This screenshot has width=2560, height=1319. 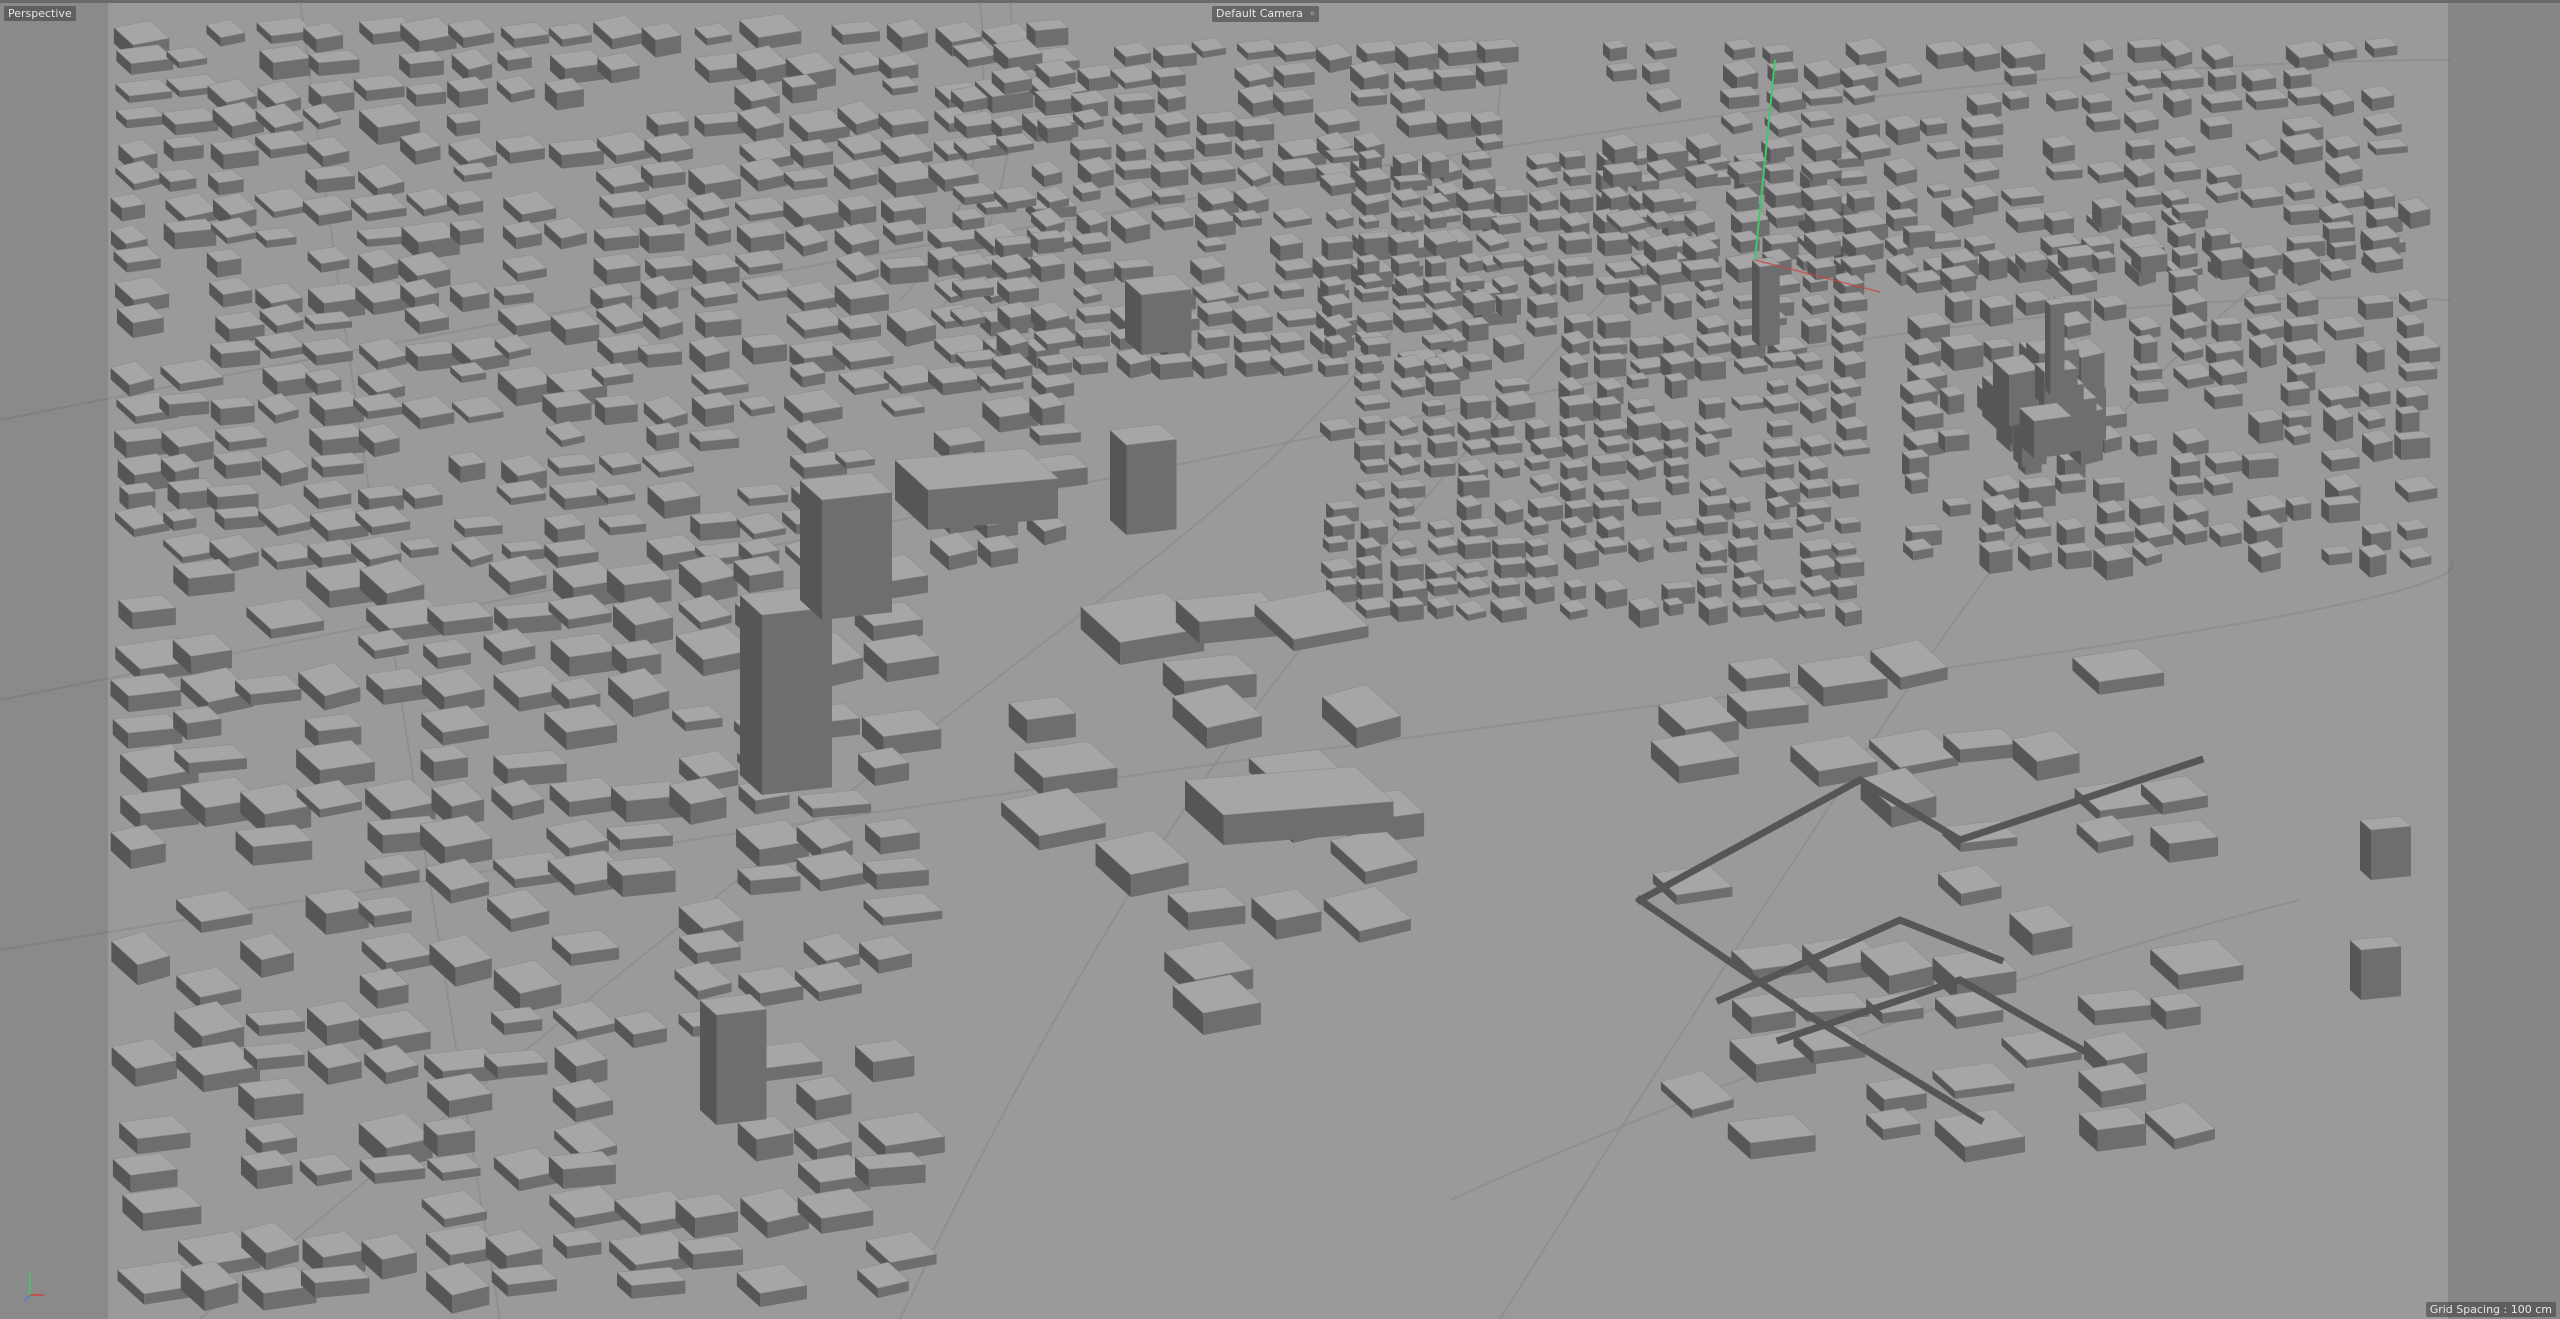 What do you see at coordinates (27, 1298) in the screenshot?
I see `z-axis-line` at bounding box center [27, 1298].